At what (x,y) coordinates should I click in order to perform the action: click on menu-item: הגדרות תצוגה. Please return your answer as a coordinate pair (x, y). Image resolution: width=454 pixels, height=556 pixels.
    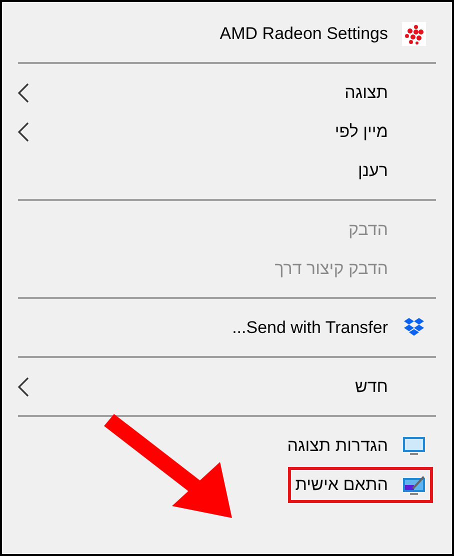
    Looking at the image, I should click on (227, 445).